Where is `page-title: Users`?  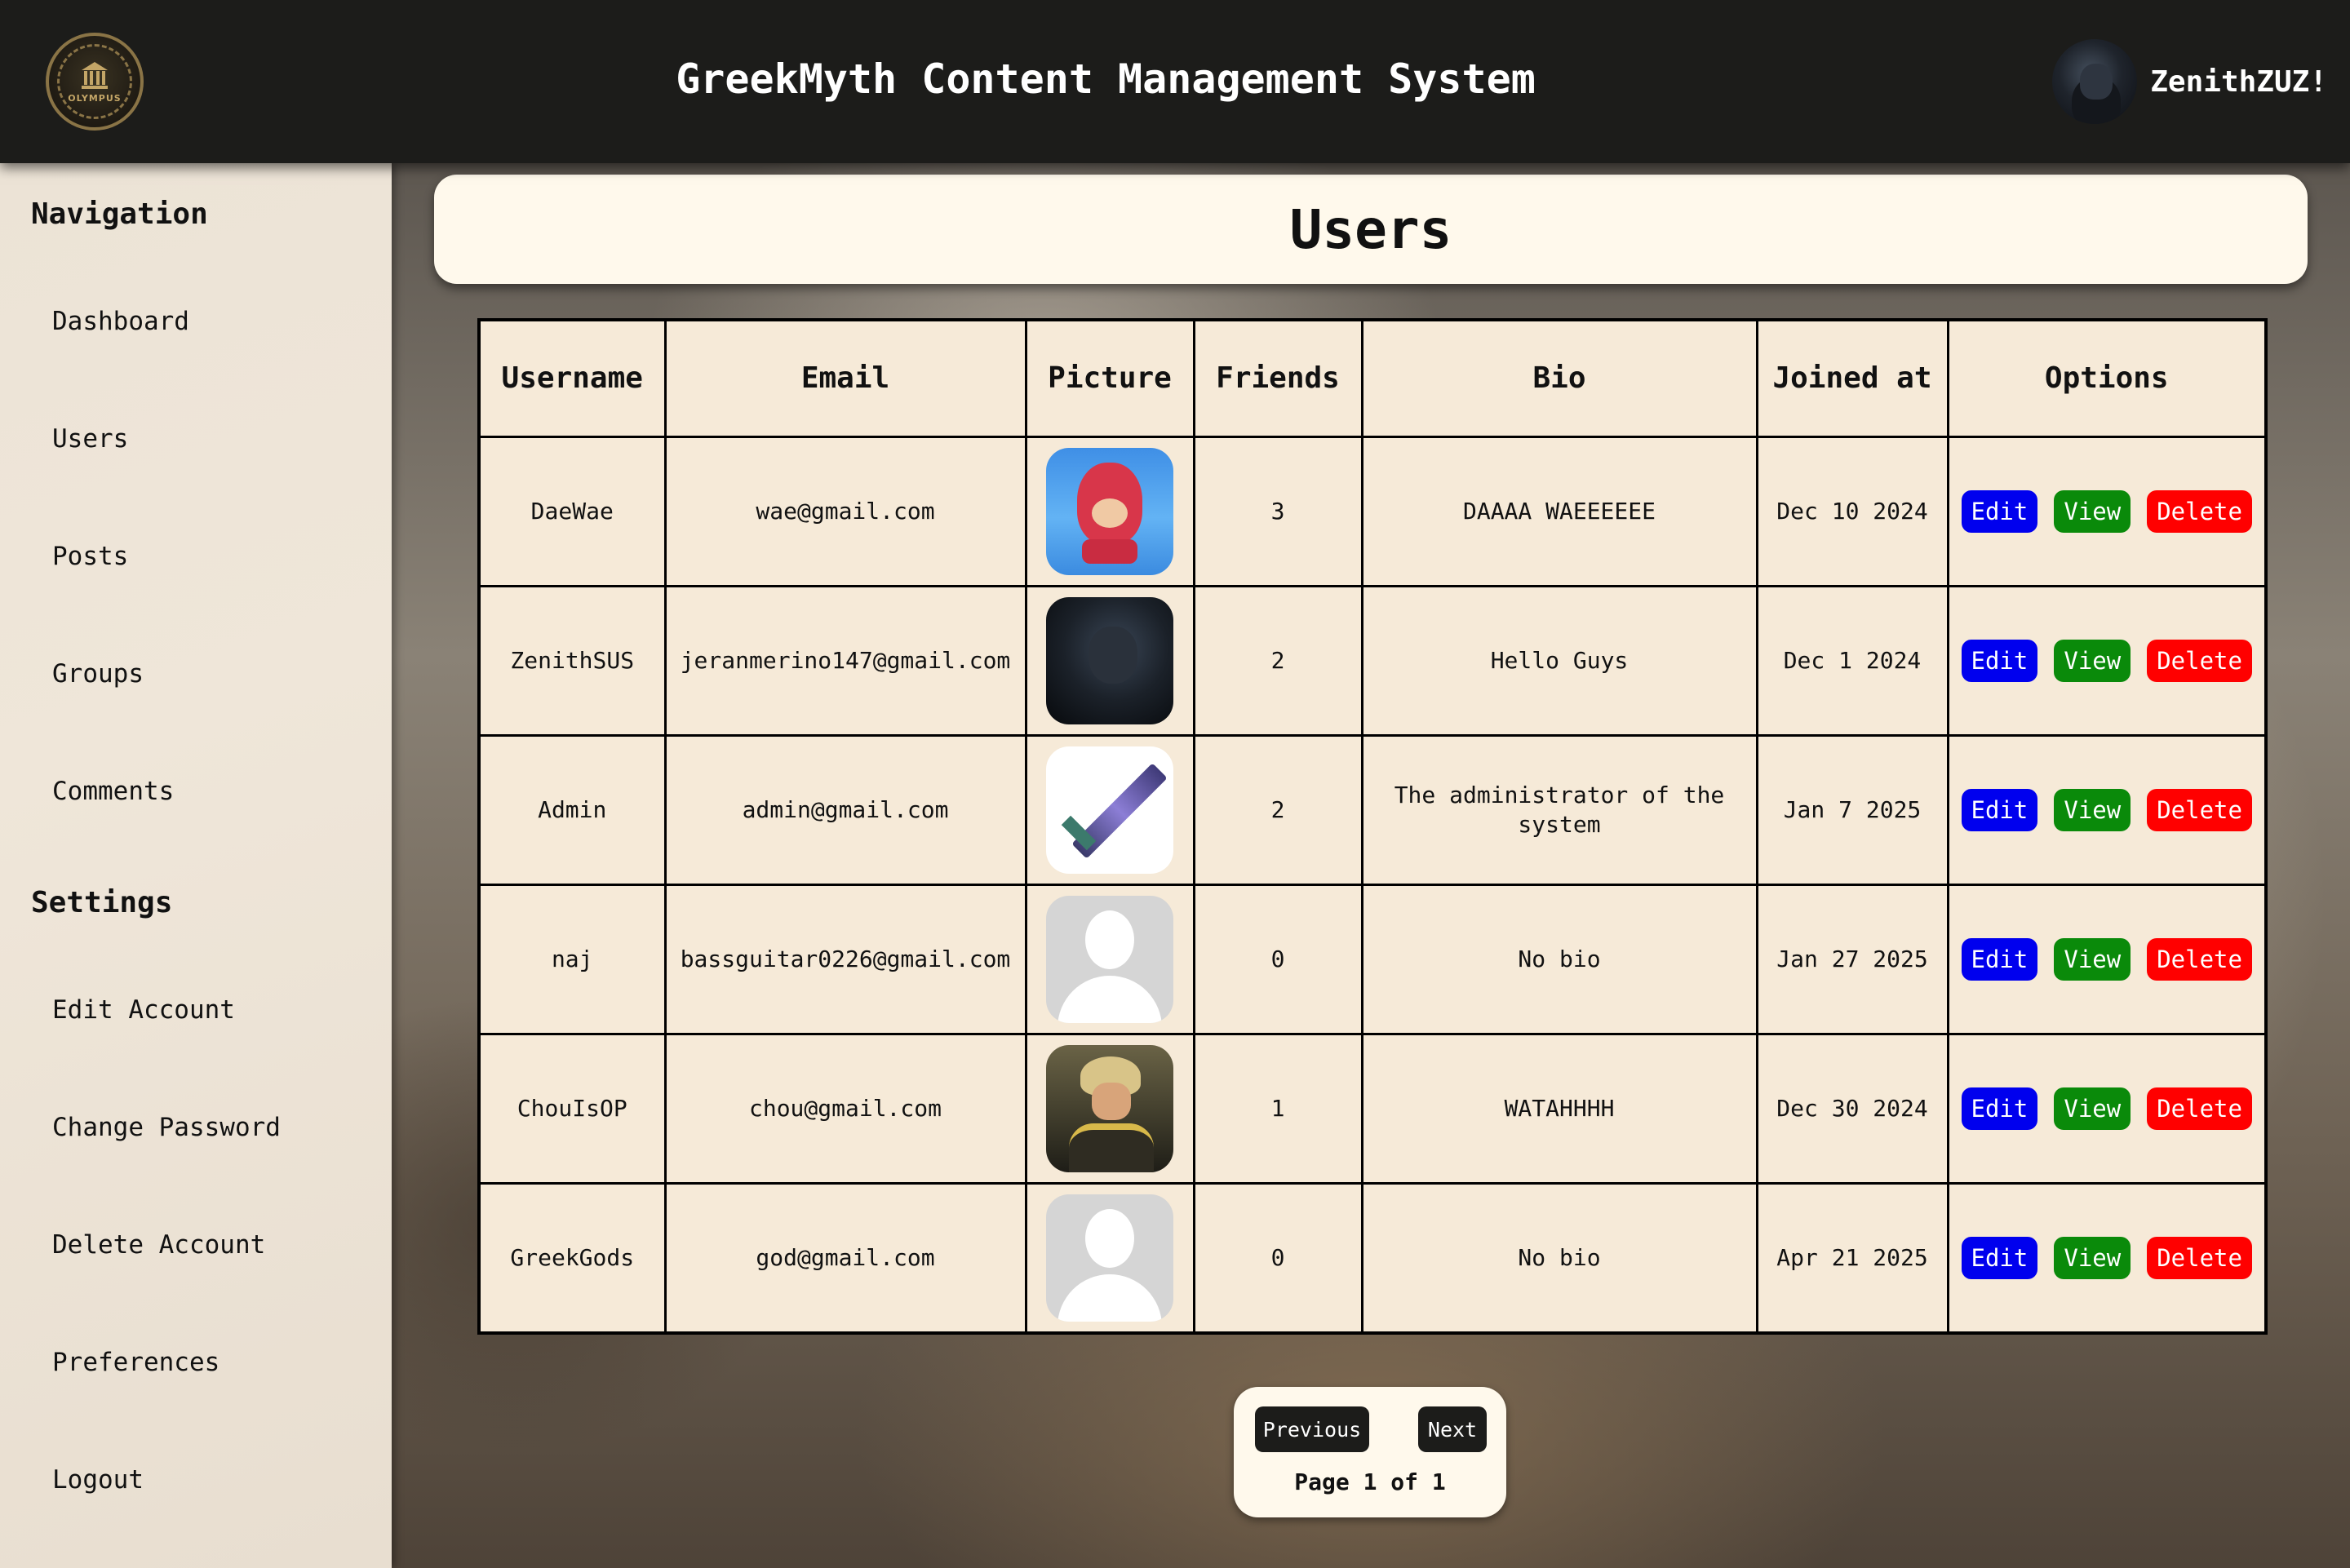 page-title: Users is located at coordinates (1370, 229).